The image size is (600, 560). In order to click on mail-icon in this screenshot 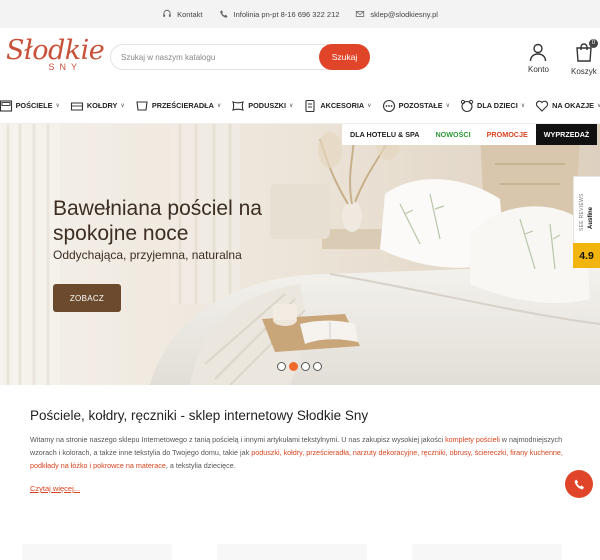, I will do `click(360, 14)`.